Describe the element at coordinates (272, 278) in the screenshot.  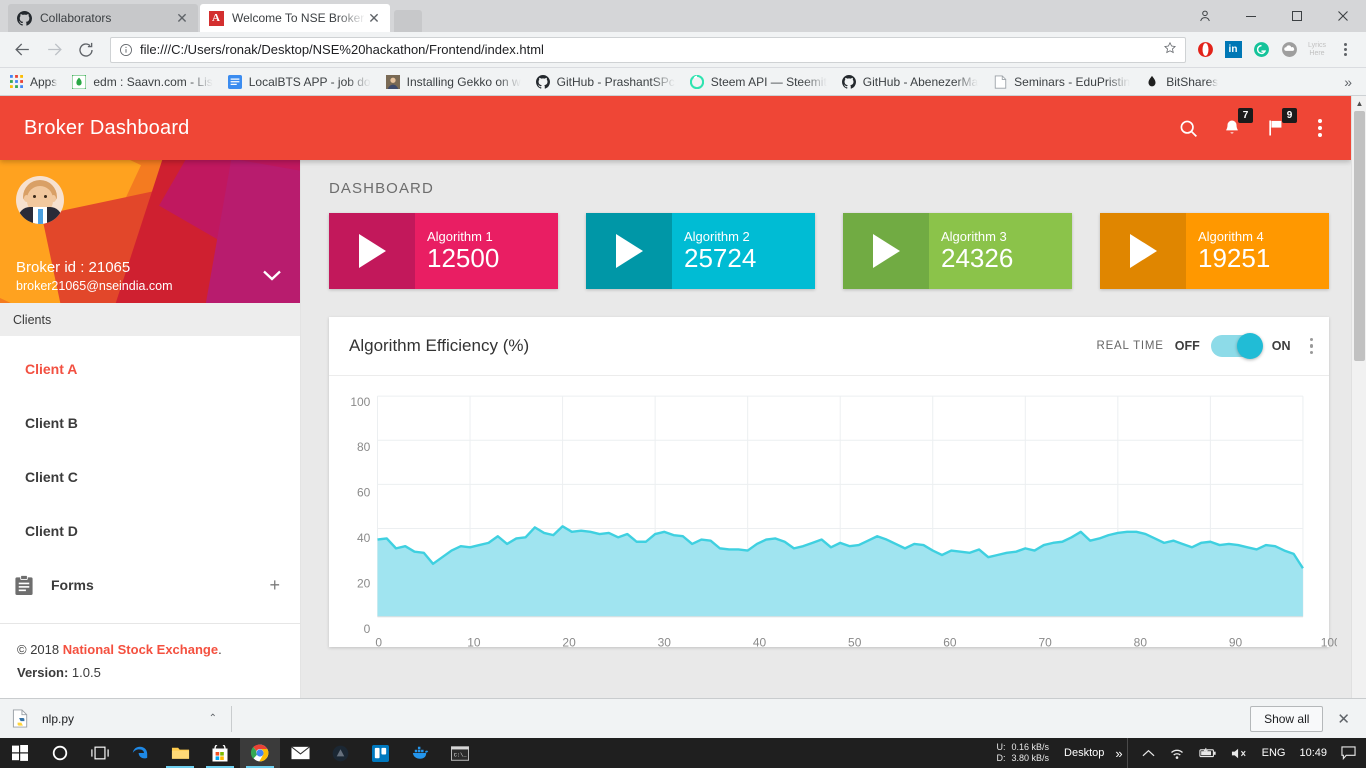
I see `chevron-down-icon` at that location.